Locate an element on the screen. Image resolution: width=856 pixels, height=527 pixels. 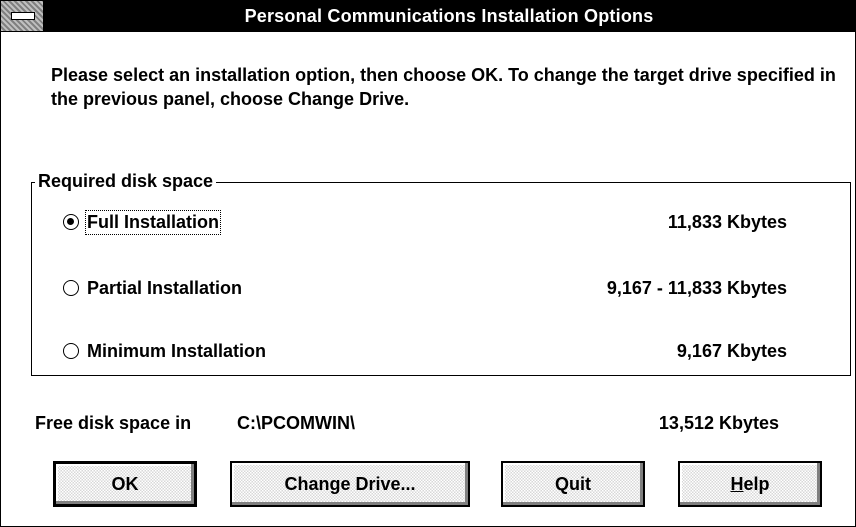
radio-full-installation: Full Installation is located at coordinates (142, 222).